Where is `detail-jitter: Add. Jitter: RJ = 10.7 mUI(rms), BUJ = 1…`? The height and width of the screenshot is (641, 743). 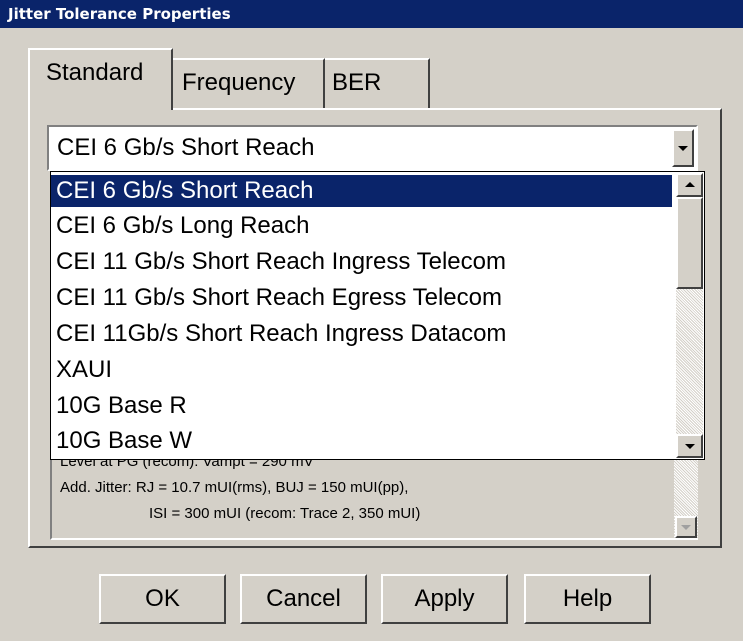 detail-jitter: Add. Jitter: RJ = 10.7 mUI(rms), BUJ = 1… is located at coordinates (234, 487).